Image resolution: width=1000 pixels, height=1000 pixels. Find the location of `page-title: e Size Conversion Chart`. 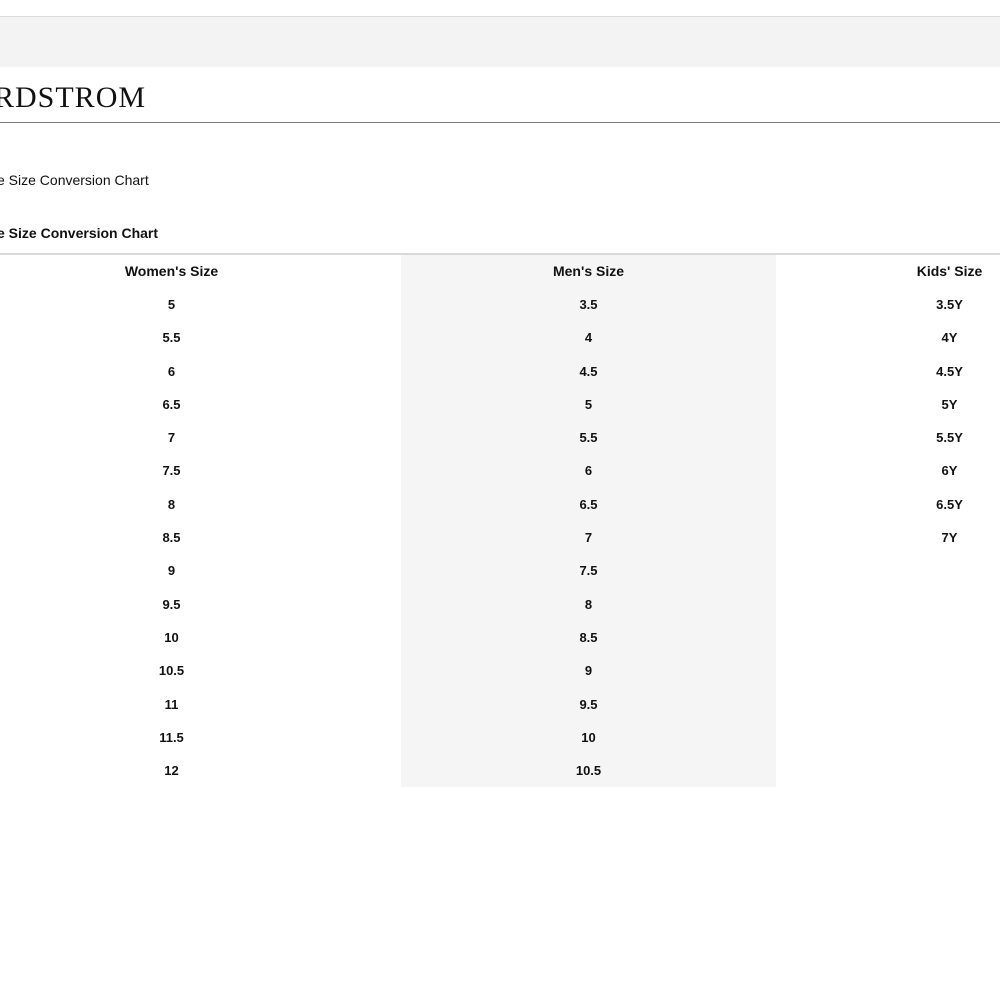

page-title: e Size Conversion Chart is located at coordinates (79, 233).